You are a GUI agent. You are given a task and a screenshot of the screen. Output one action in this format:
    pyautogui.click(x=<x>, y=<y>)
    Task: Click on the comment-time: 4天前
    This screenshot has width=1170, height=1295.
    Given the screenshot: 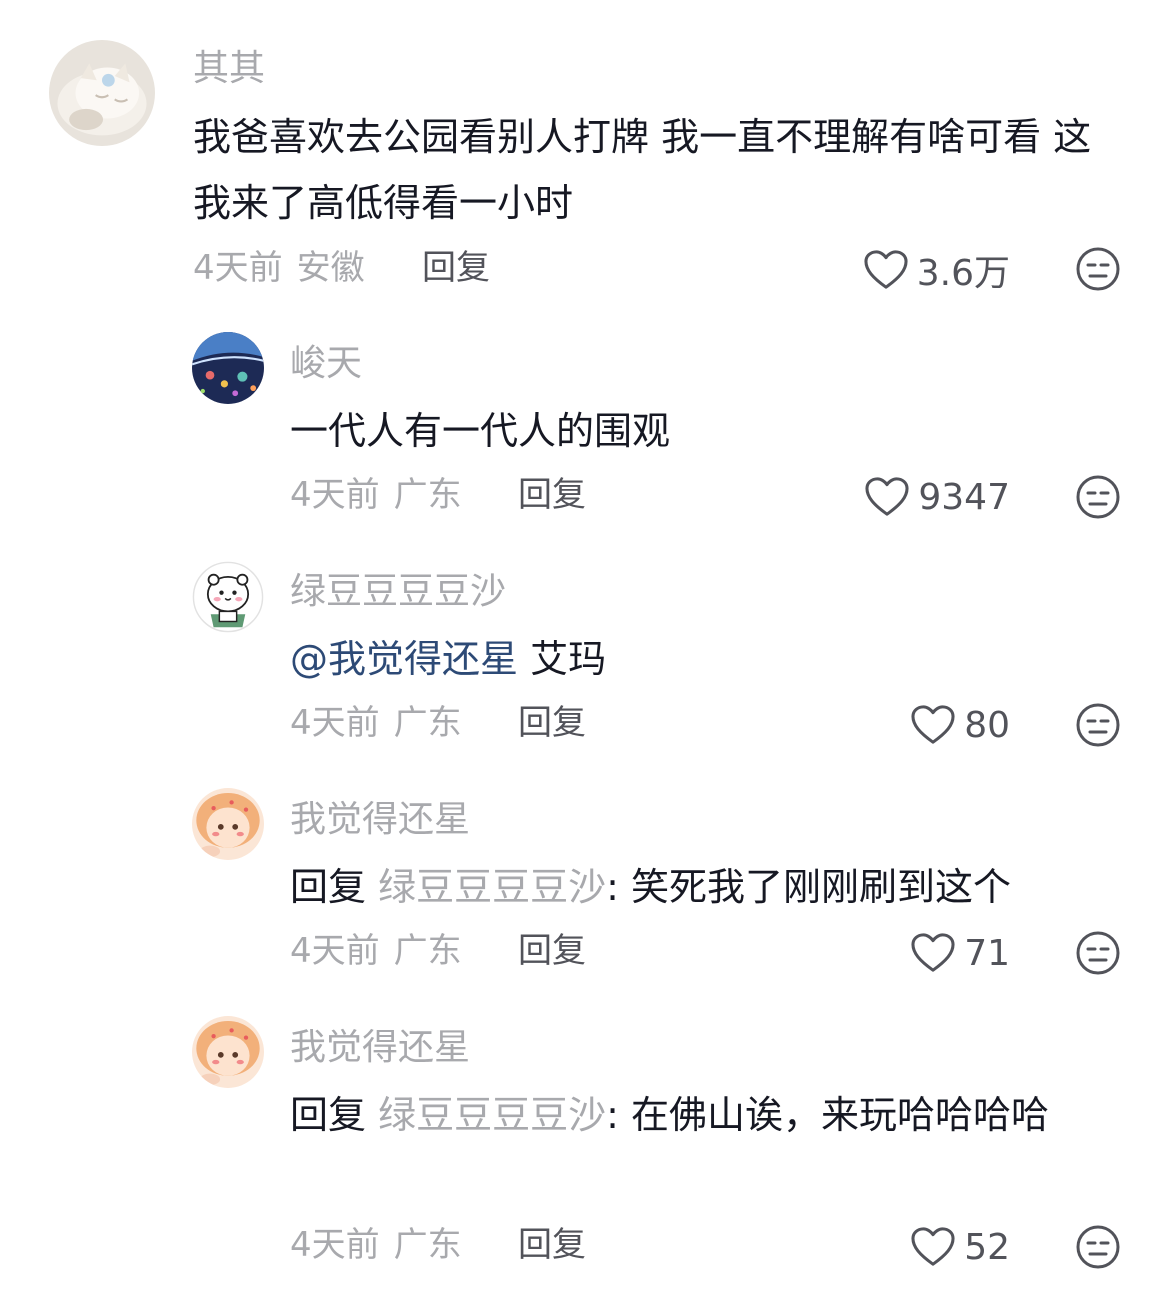 What is the action you would take?
    pyautogui.click(x=335, y=1245)
    